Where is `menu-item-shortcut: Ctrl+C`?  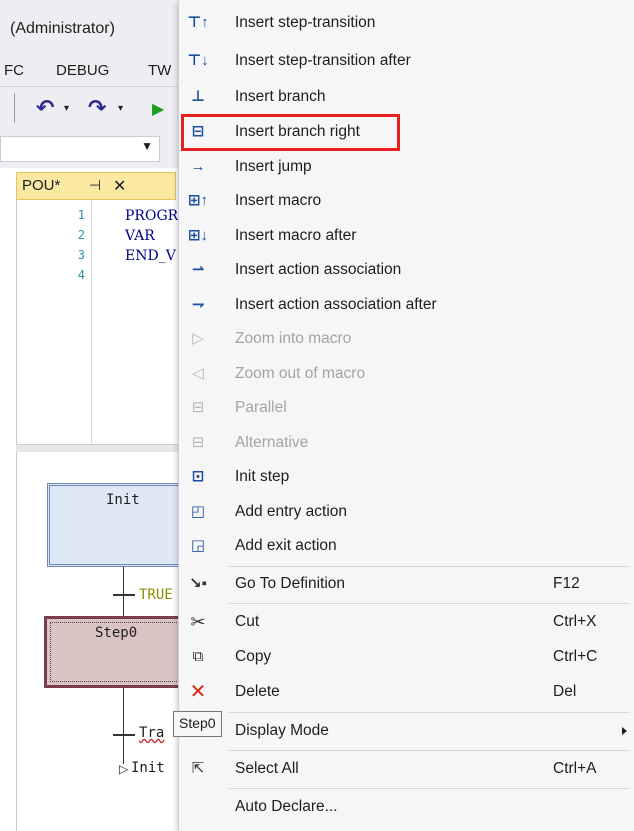
menu-item-shortcut: Ctrl+C is located at coordinates (575, 656).